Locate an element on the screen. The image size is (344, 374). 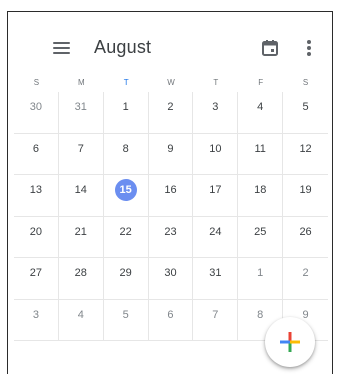
calendar-today-icon is located at coordinates (270, 48).